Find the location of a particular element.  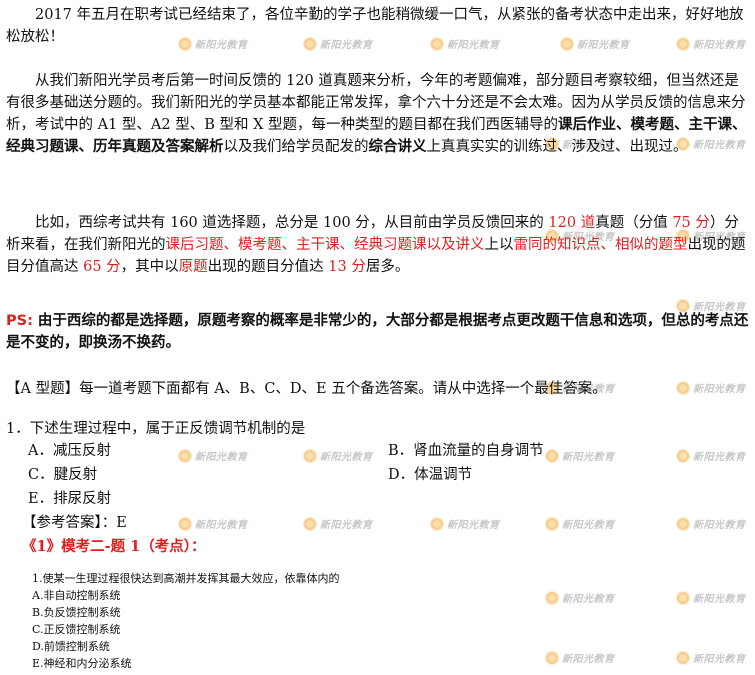

answer-value: E is located at coordinates (121, 523).